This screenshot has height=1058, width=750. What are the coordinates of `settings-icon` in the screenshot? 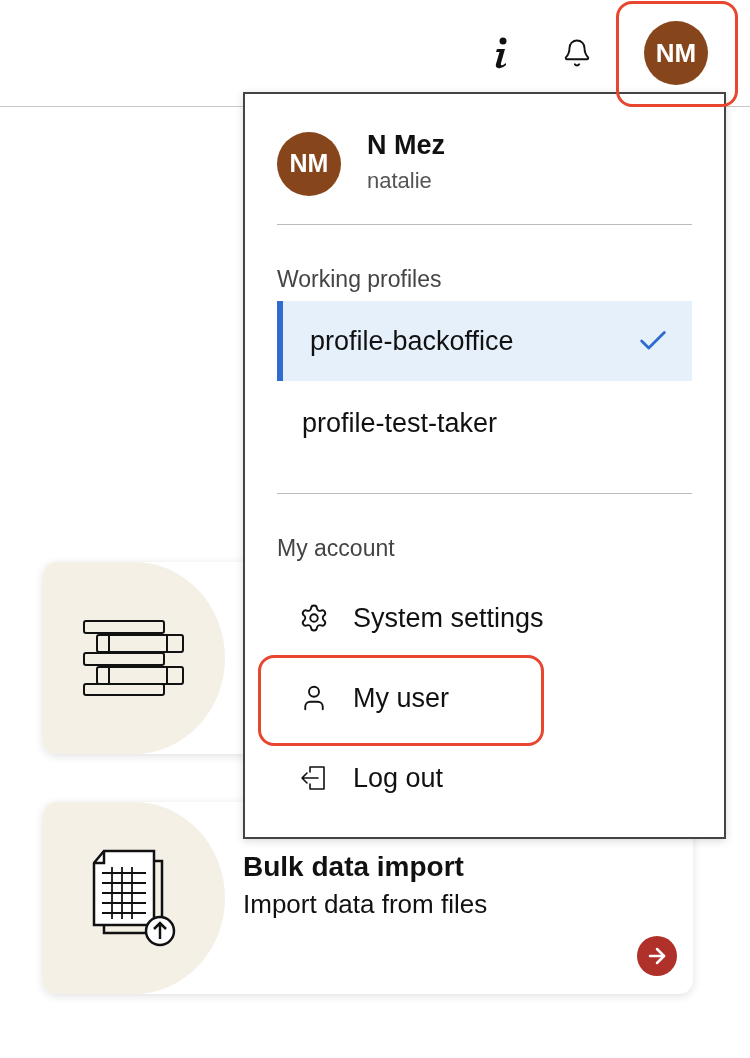 It's located at (314, 618).